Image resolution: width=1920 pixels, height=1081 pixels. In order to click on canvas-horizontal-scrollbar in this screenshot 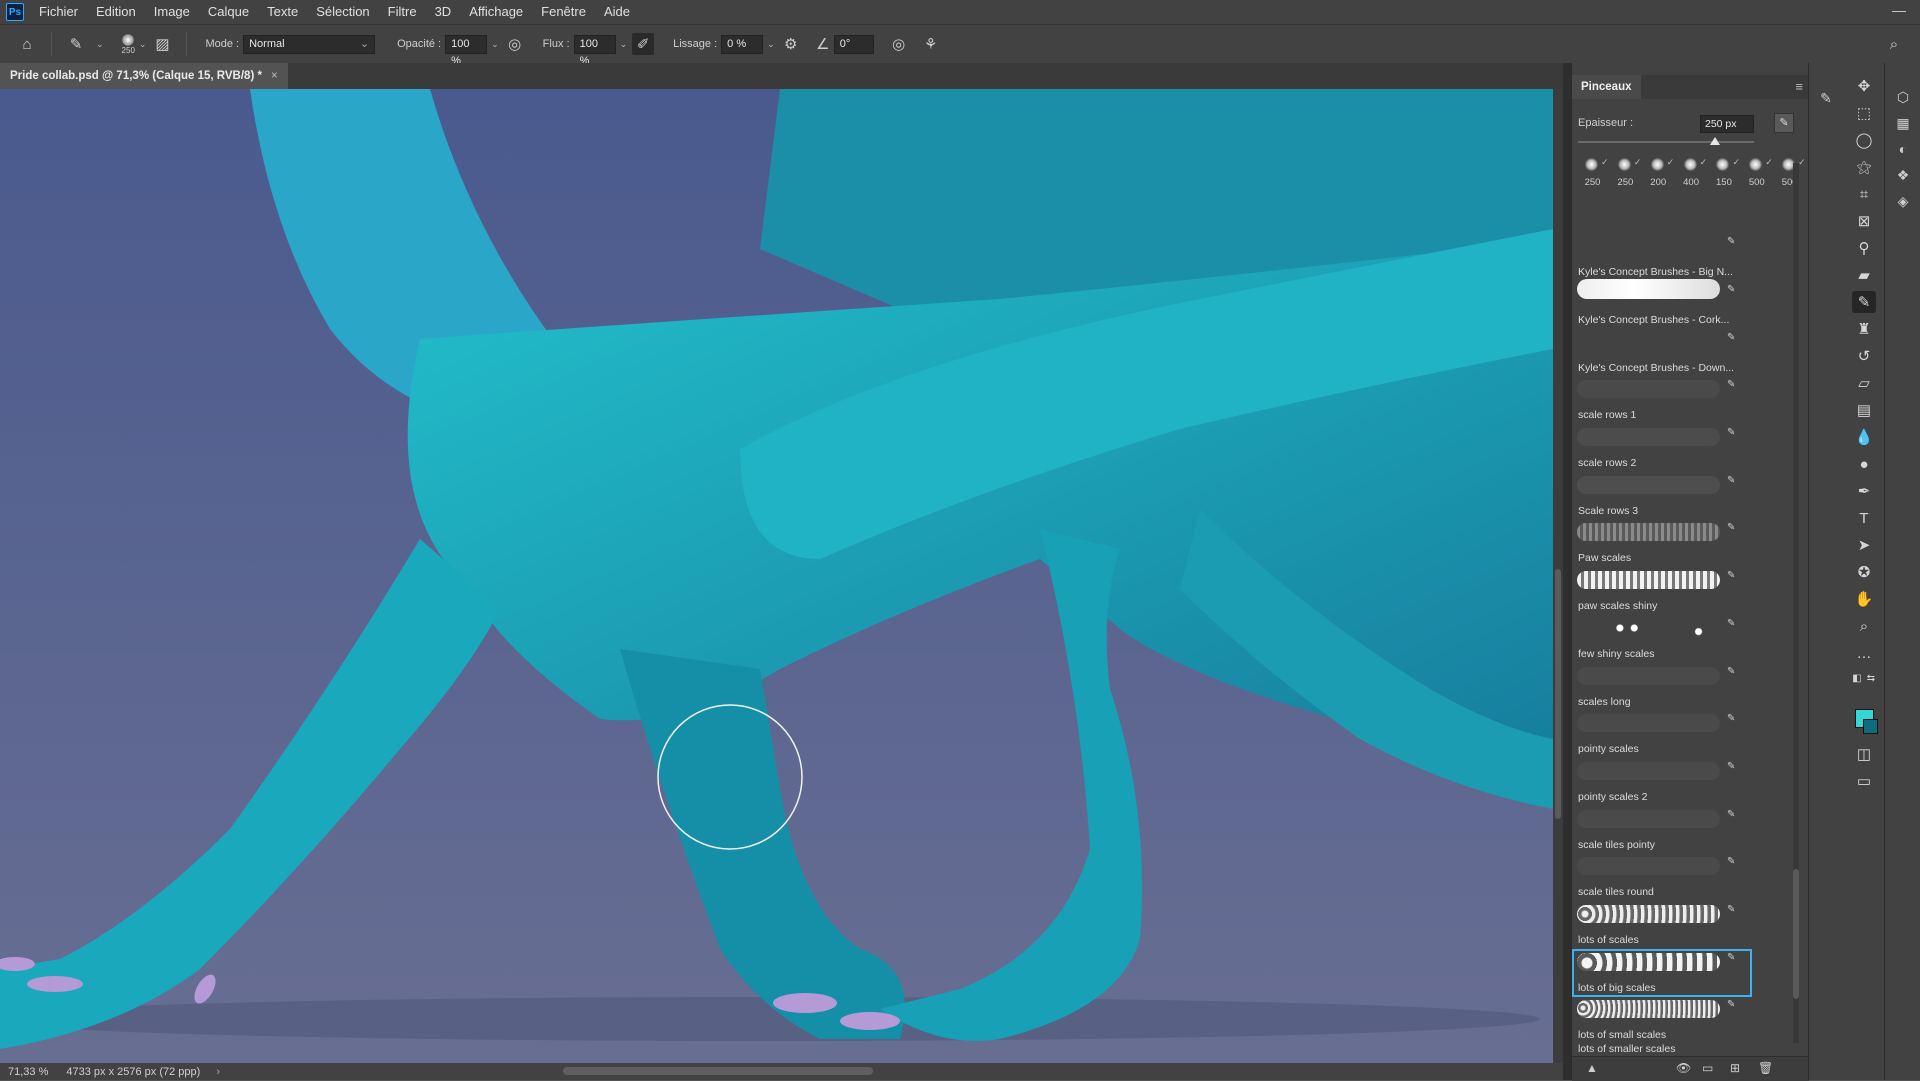, I will do `click(718, 1071)`.